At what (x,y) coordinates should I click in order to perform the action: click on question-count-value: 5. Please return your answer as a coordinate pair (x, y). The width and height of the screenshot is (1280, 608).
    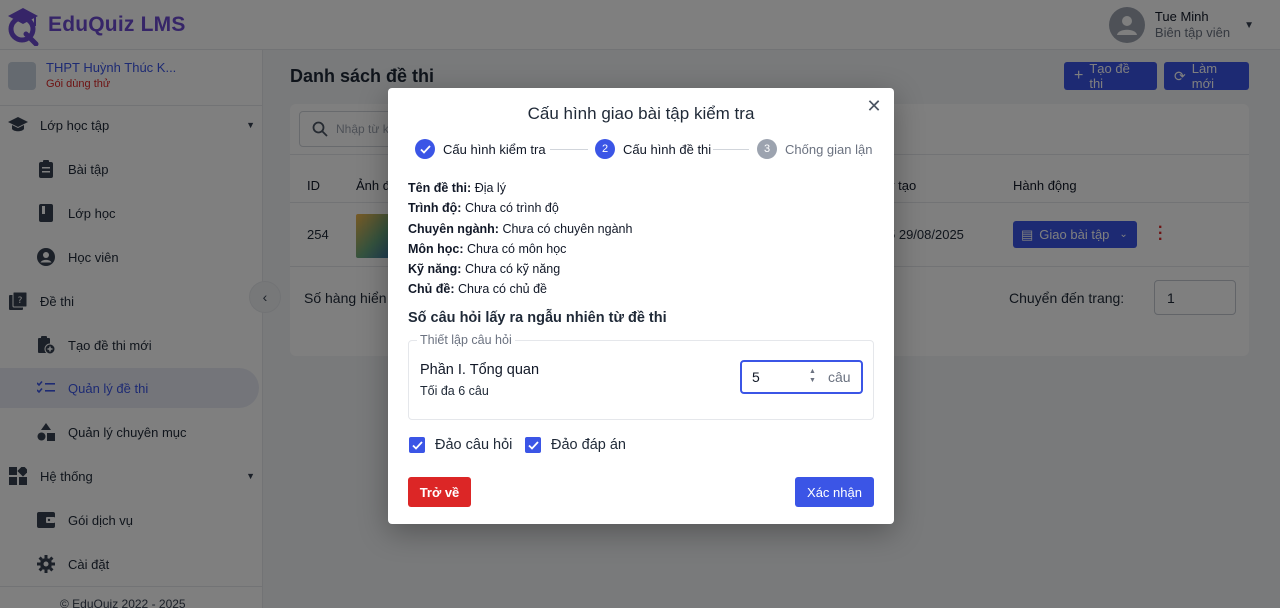
    Looking at the image, I should click on (756, 377).